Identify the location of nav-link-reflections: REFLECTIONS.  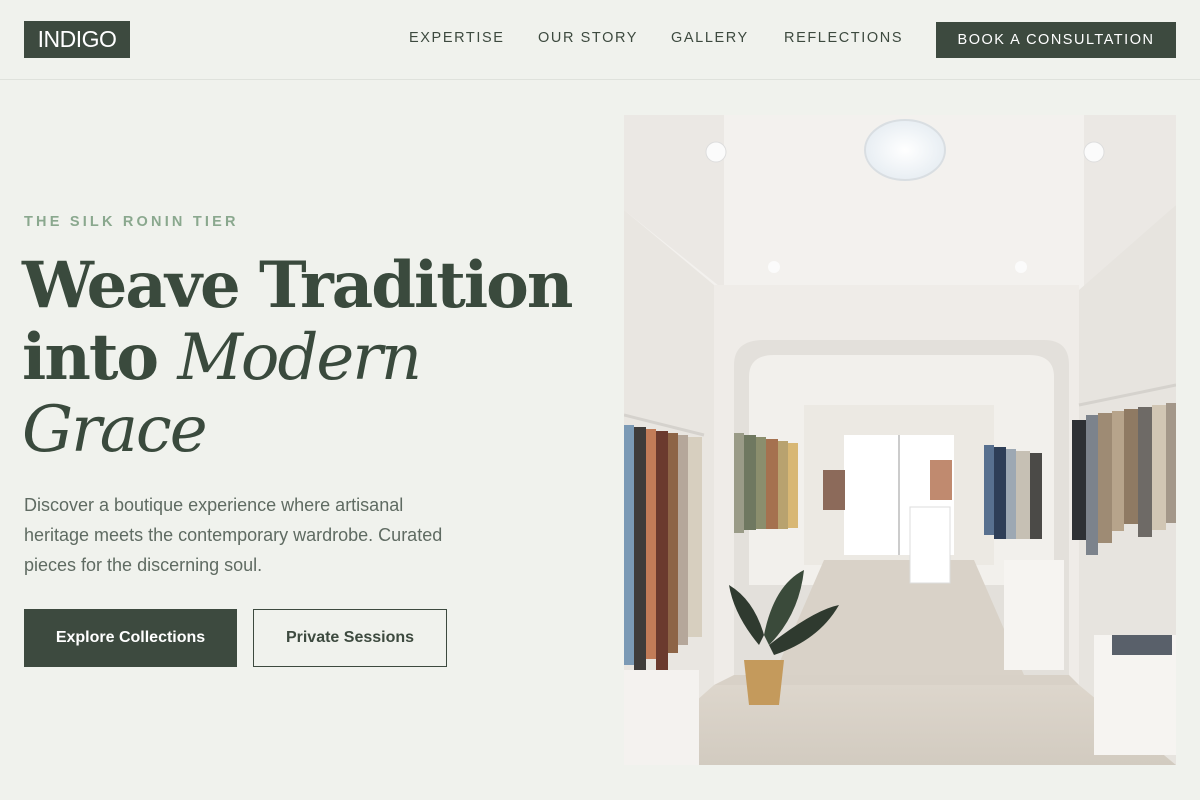
(843, 38).